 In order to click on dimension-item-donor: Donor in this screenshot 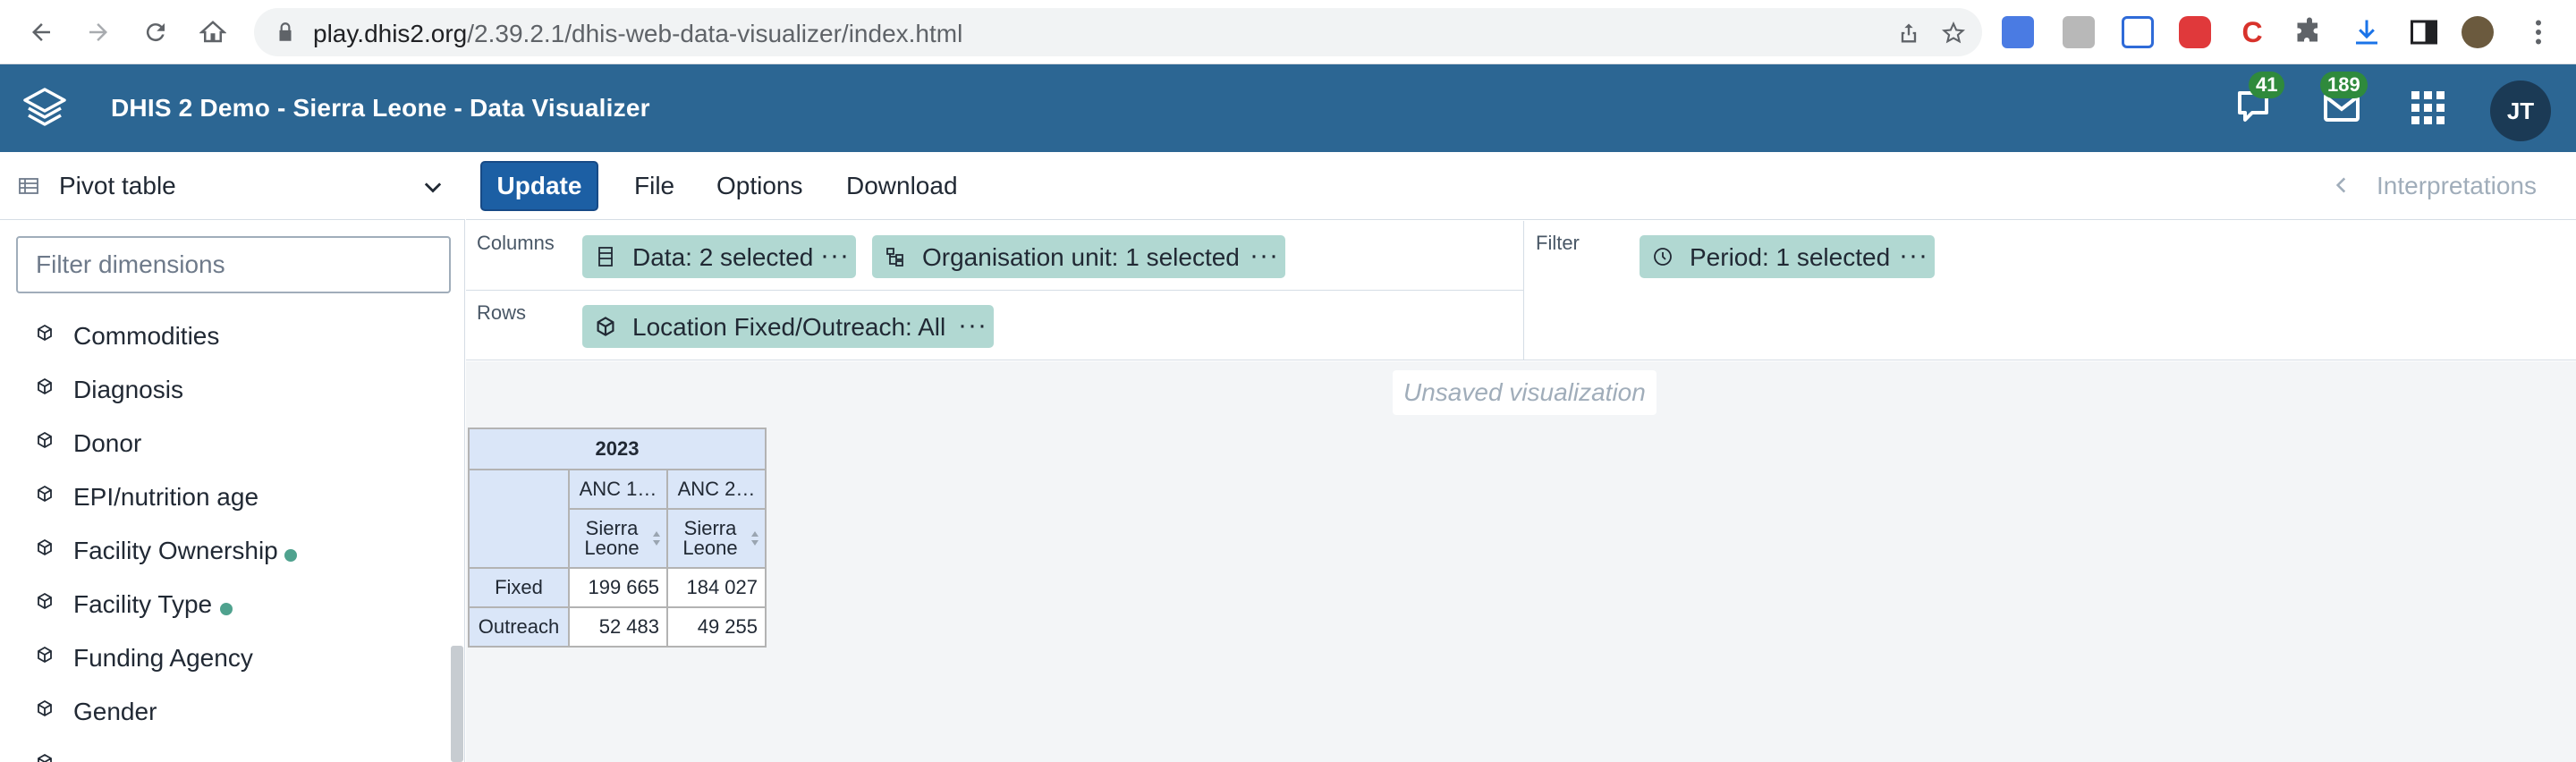, I will do `click(223, 445)`.